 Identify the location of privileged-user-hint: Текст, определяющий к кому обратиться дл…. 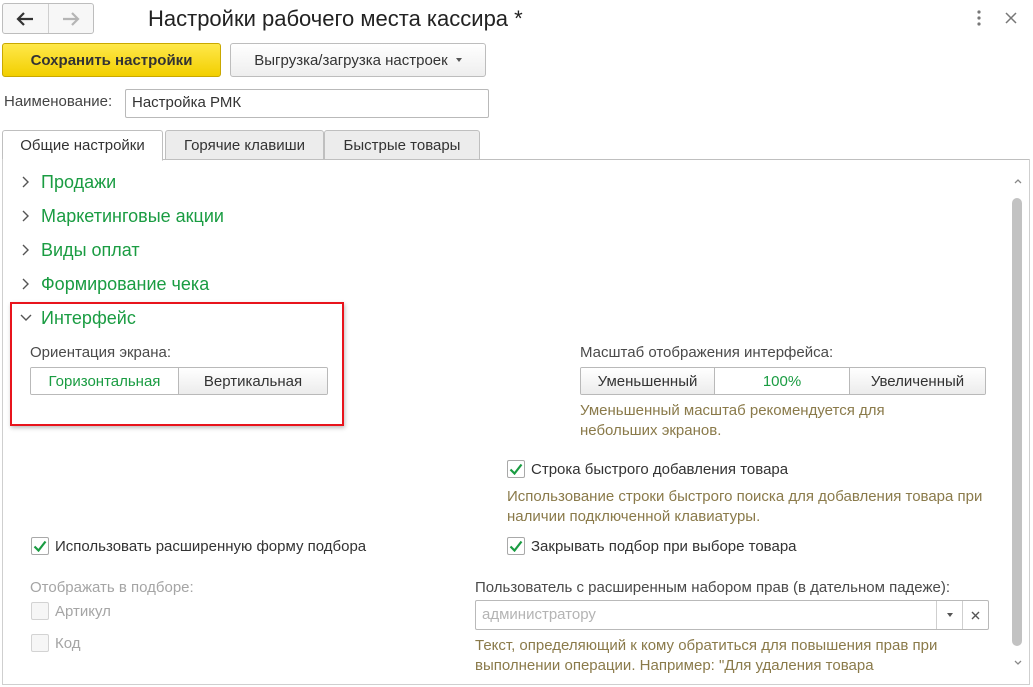
(706, 655).